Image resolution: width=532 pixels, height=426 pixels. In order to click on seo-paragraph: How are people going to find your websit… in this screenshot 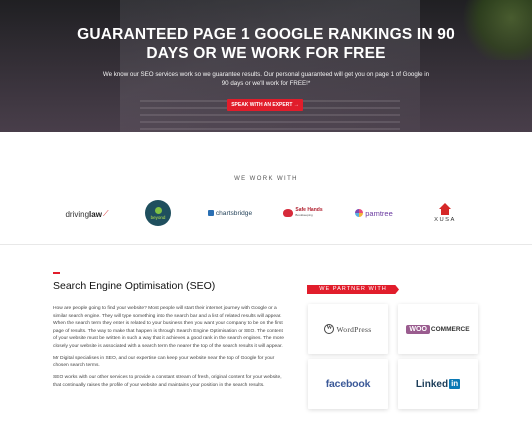, I will do `click(168, 327)`.